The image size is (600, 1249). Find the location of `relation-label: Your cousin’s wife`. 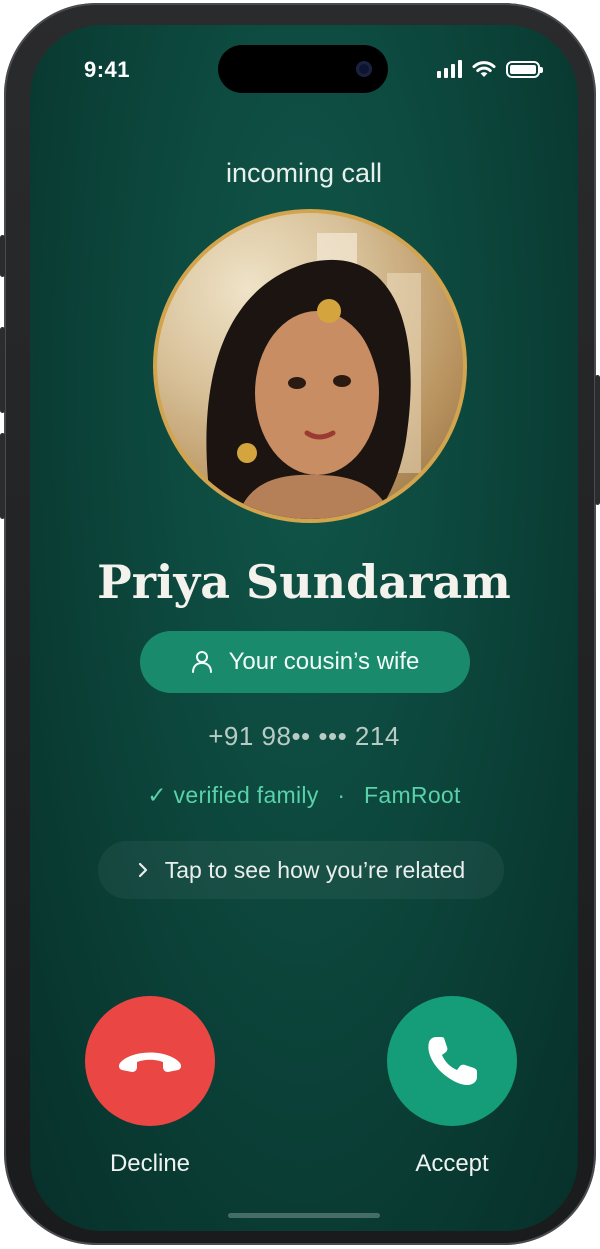

relation-label: Your cousin’s wife is located at coordinates (324, 661).